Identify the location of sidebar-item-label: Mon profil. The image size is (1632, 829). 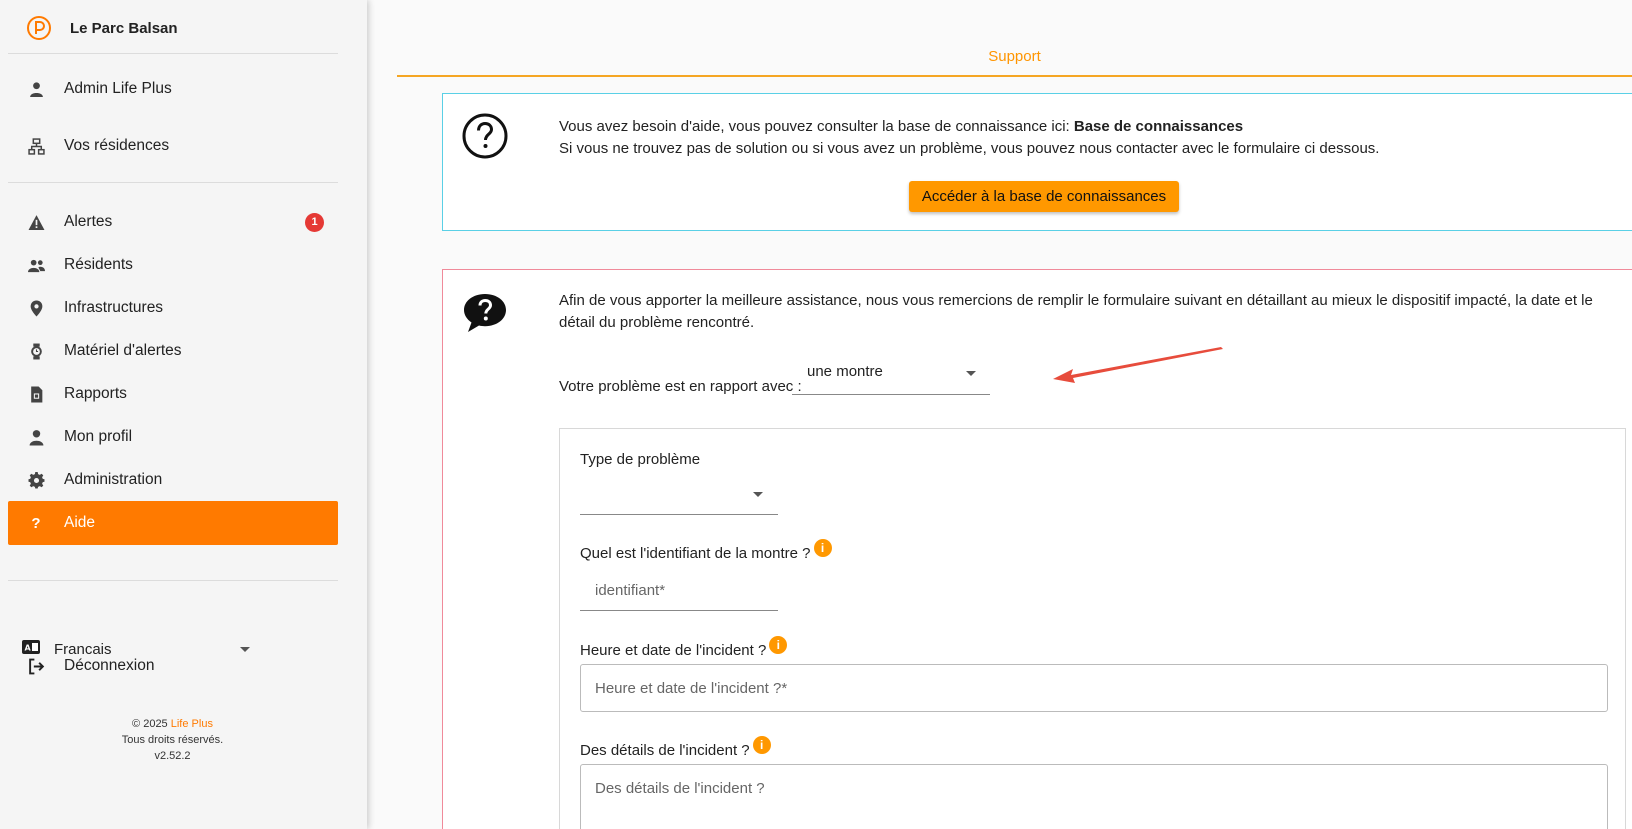
(98, 436).